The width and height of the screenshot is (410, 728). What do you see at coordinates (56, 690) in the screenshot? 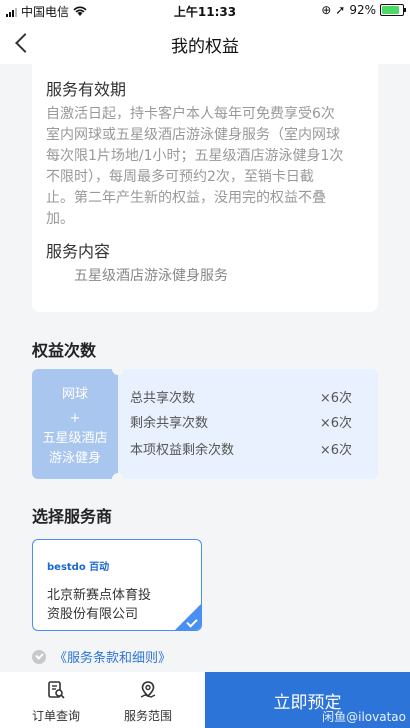
I see `order-search-icon` at bounding box center [56, 690].